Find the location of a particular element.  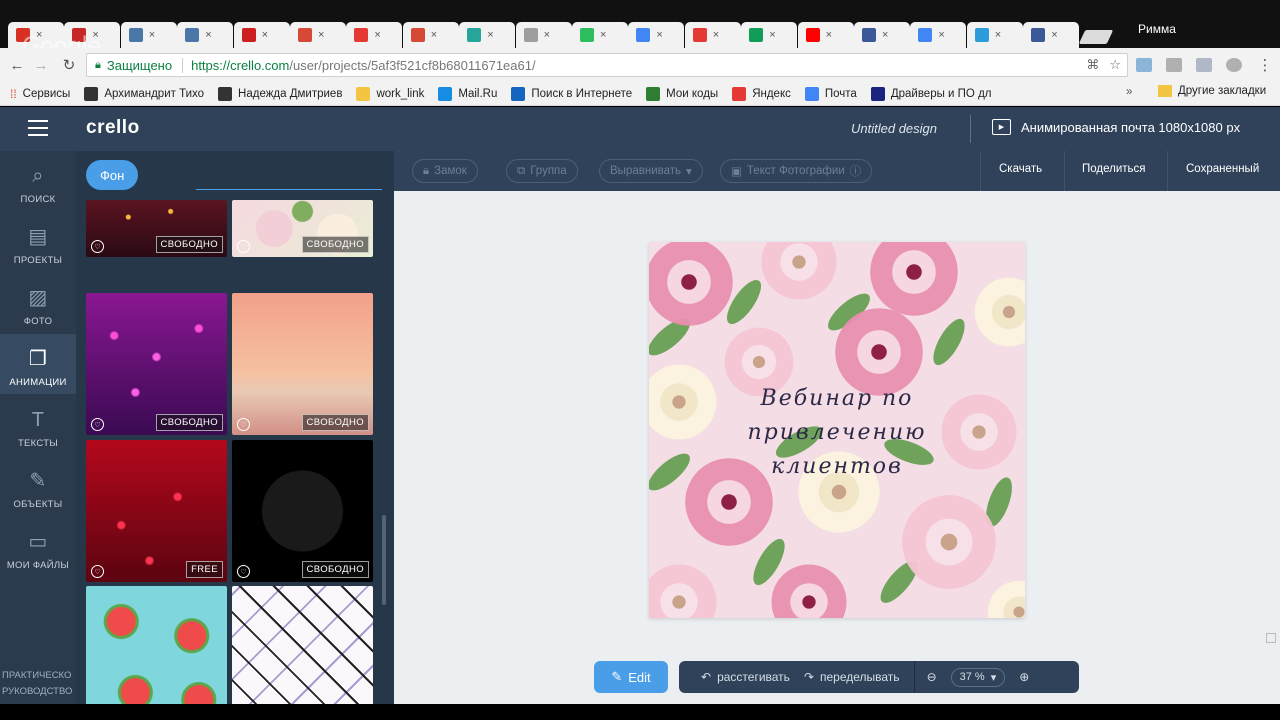

hamburger-menu-icon is located at coordinates (38, 128).